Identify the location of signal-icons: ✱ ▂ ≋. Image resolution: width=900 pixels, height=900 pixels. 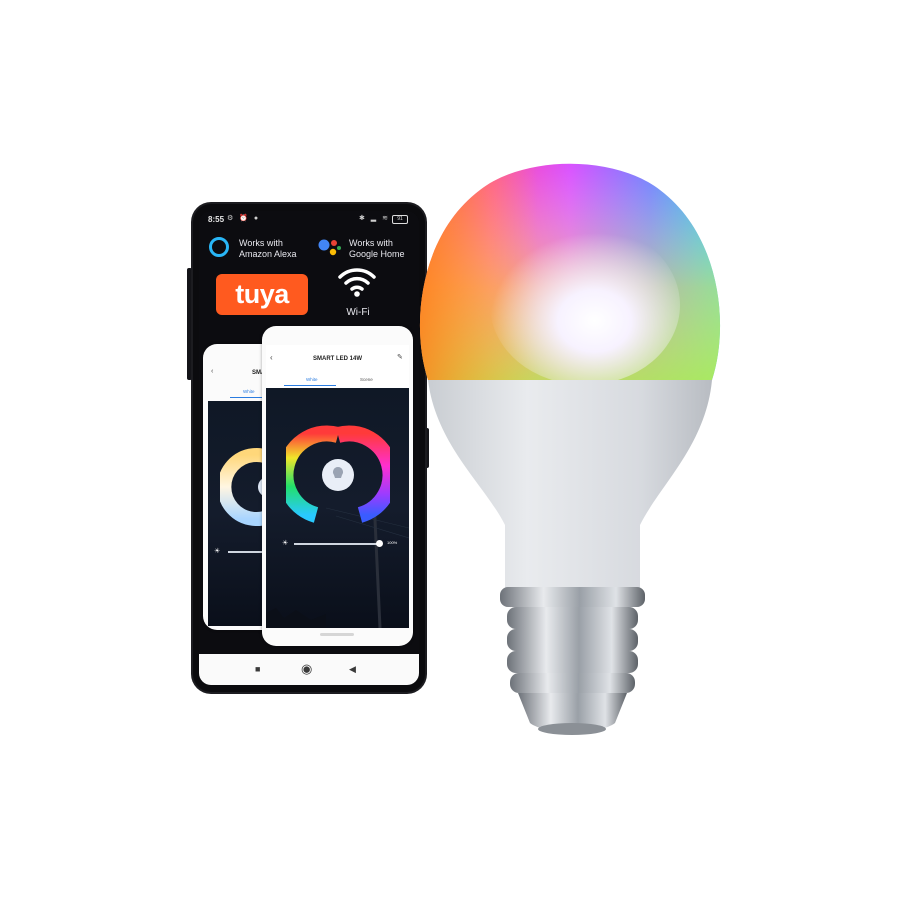
(375, 218).